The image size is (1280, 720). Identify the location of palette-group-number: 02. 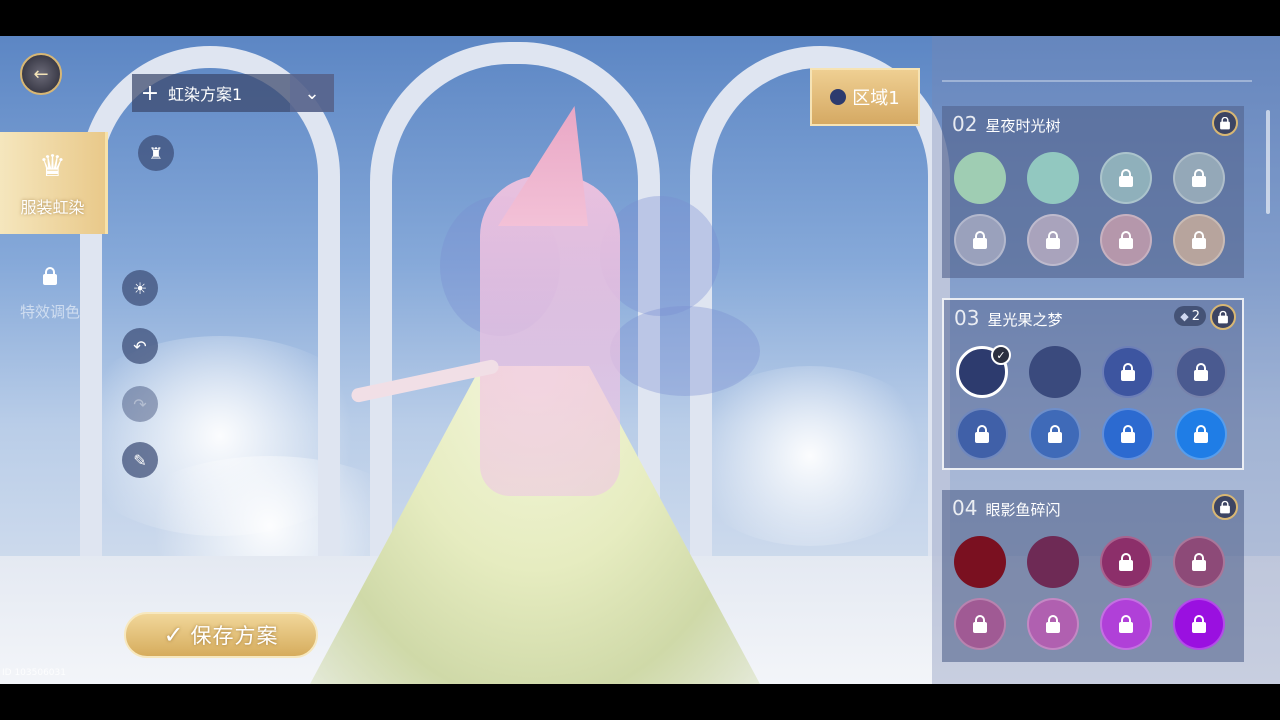
(965, 124).